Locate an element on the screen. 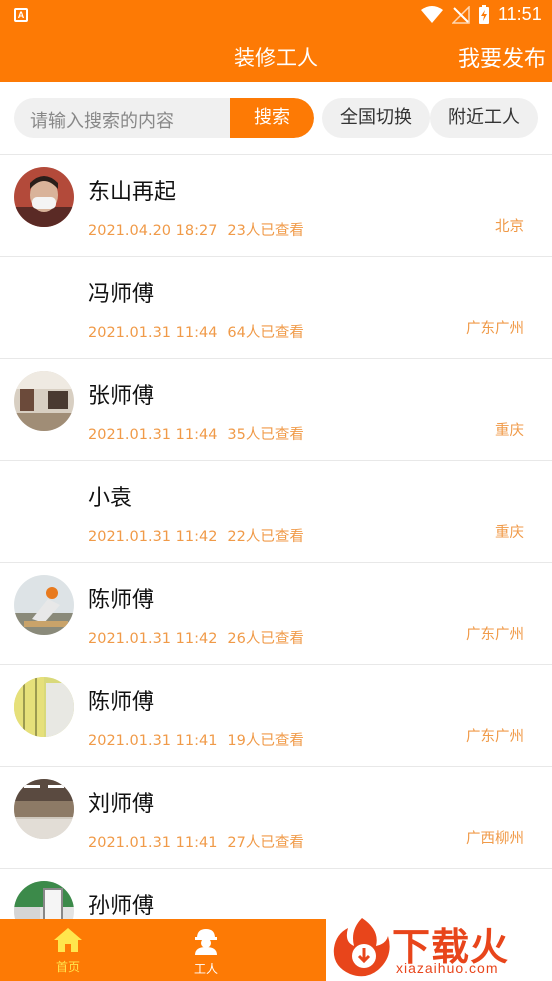  tab-worker: 工人 is located at coordinates (206, 952).